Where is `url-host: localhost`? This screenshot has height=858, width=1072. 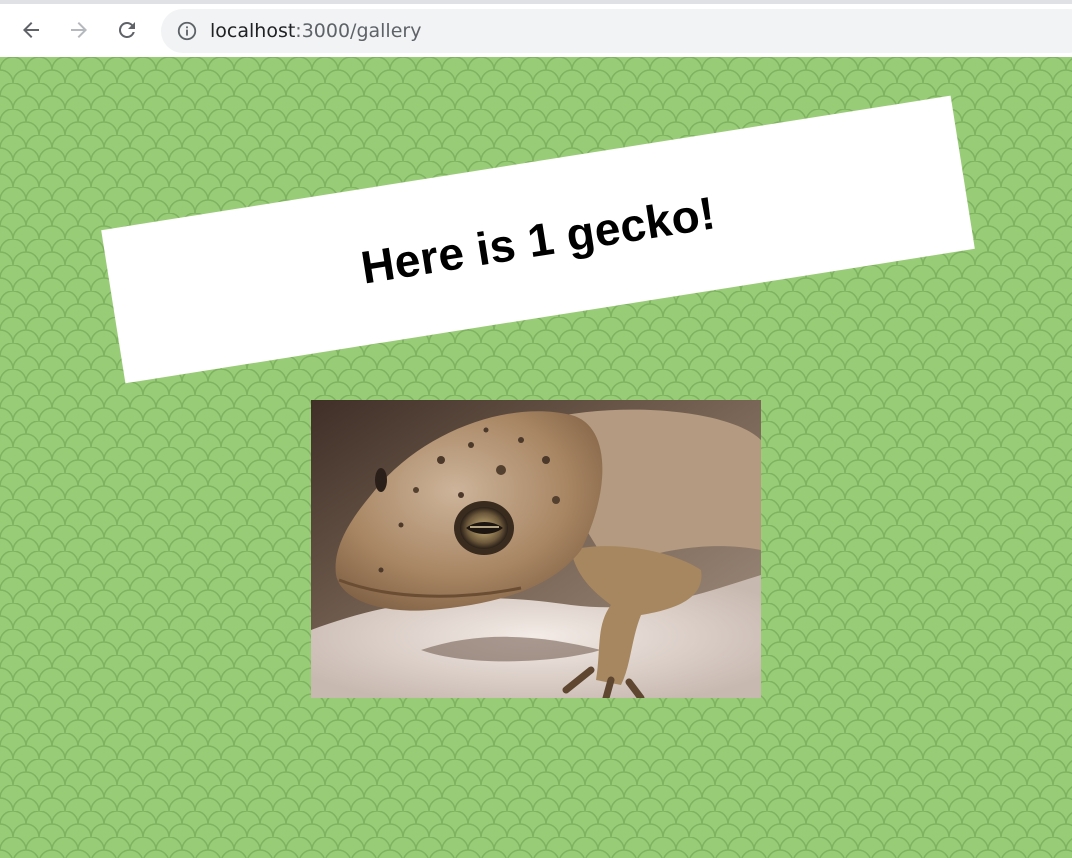
url-host: localhost is located at coordinates (253, 31).